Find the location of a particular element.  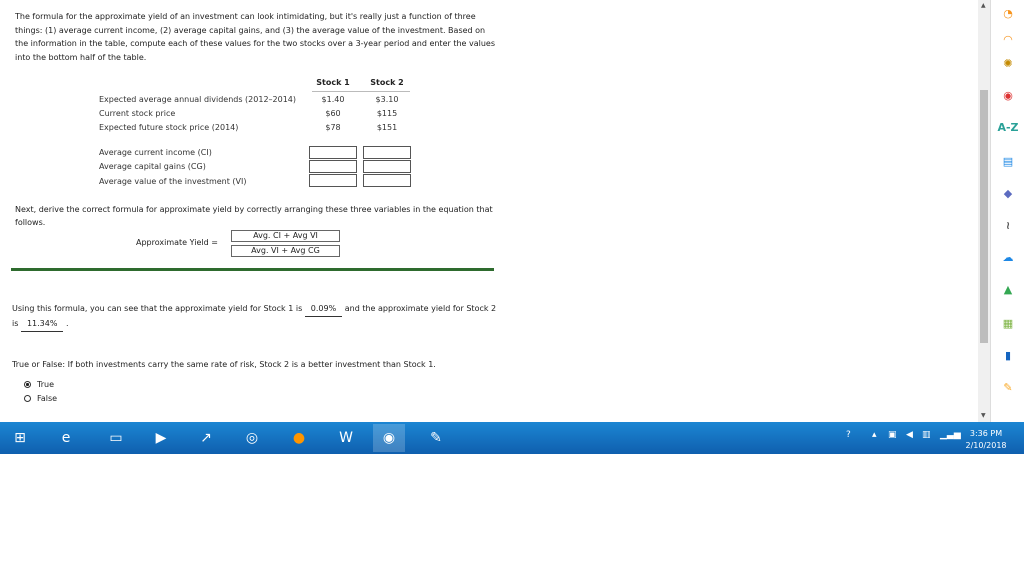

clock-time: 3:36 PM is located at coordinates (986, 433).